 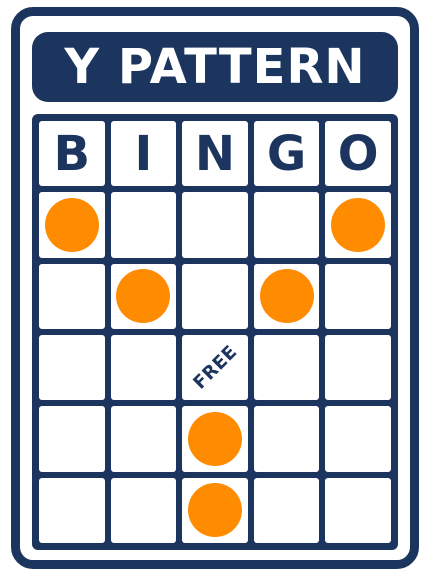 I want to click on header-letter: B, so click(x=72, y=153).